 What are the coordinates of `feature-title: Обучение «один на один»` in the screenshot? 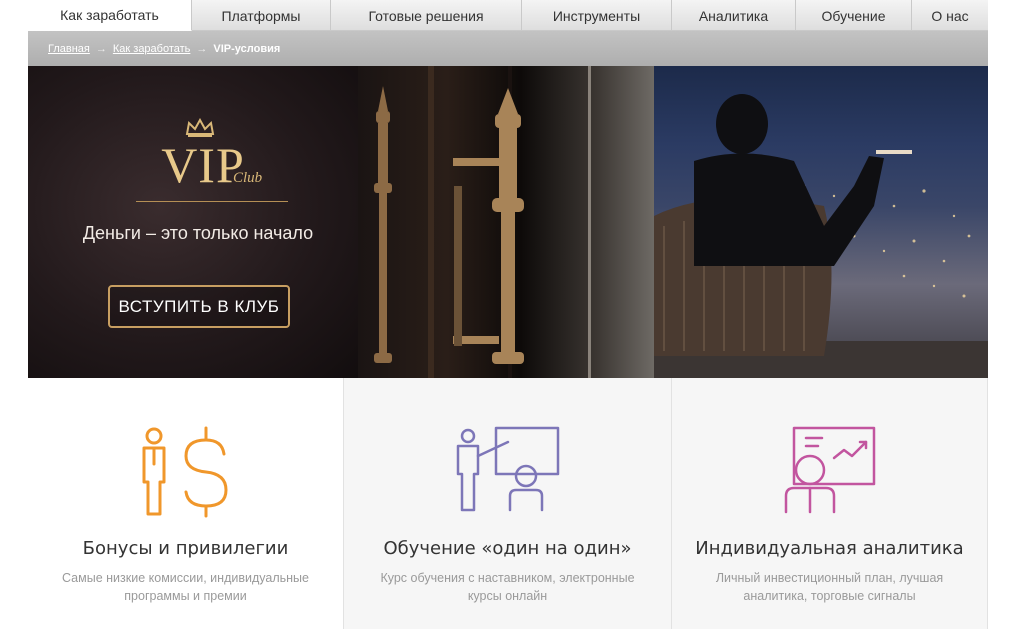 It's located at (507, 548).